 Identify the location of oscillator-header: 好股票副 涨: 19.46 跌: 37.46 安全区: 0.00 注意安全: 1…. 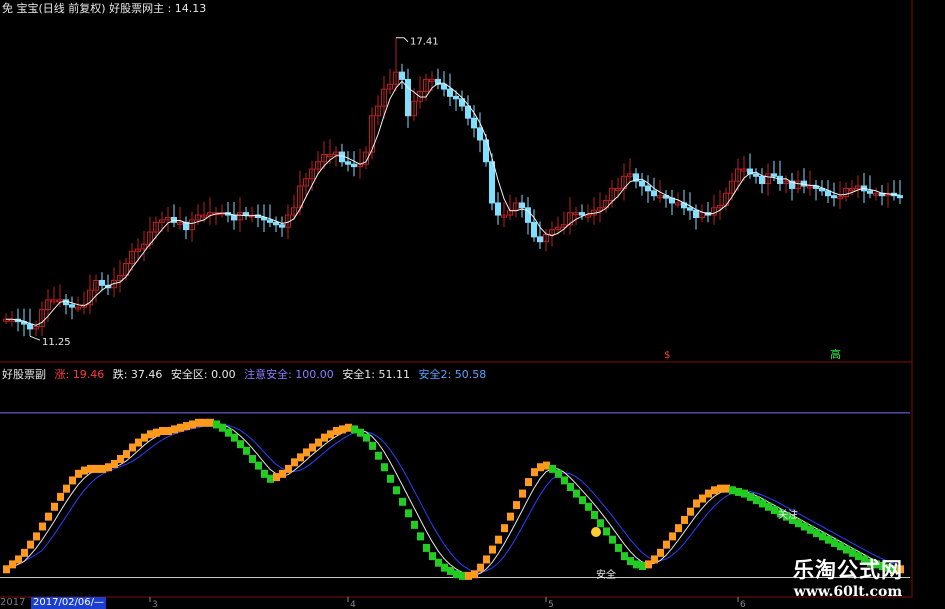
(246, 375).